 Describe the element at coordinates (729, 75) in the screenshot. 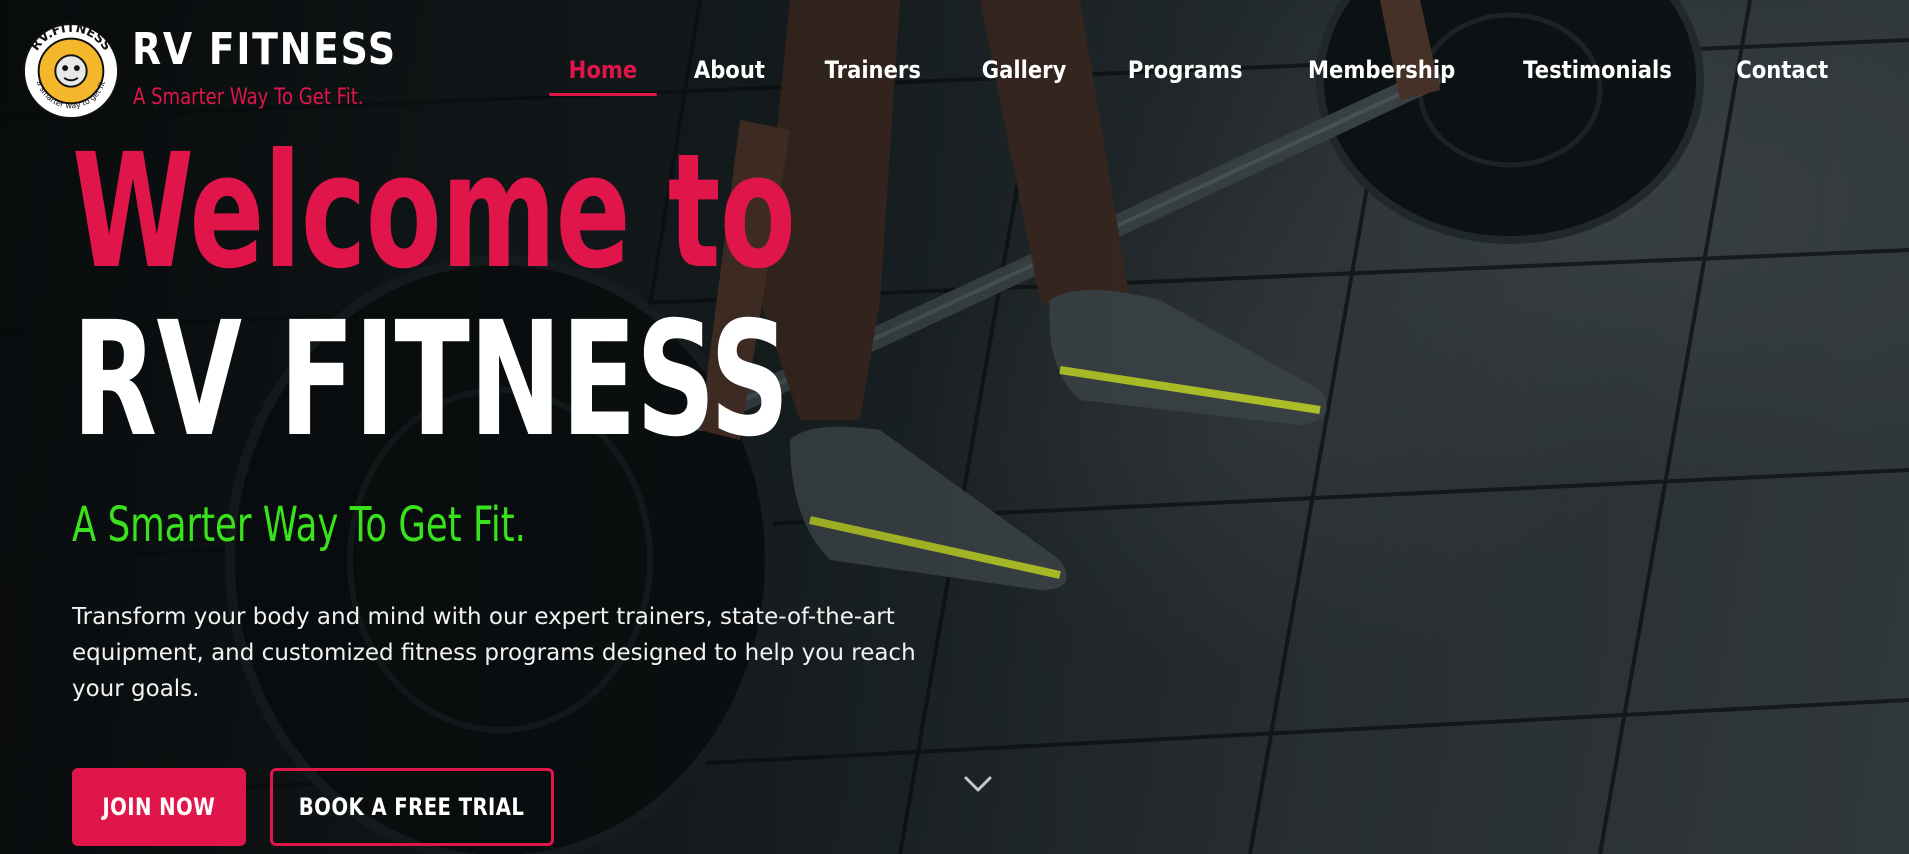

I see `nav-item-about: About` at that location.